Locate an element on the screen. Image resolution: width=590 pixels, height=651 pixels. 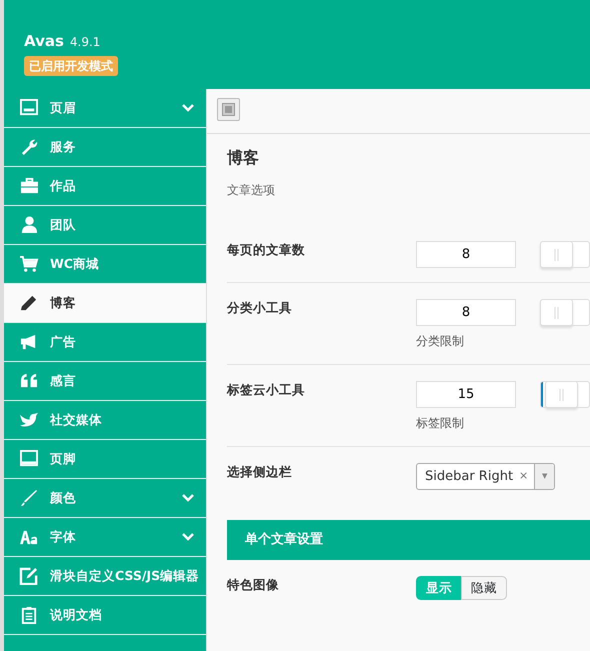
sidebar-item: 作品 is located at coordinates (105, 186).